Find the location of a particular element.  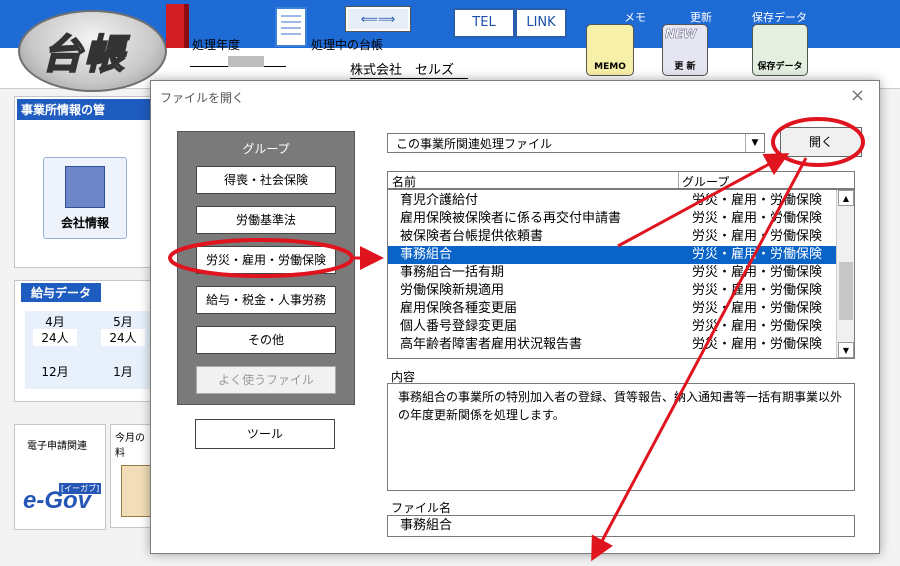

building-icon is located at coordinates (85, 187).